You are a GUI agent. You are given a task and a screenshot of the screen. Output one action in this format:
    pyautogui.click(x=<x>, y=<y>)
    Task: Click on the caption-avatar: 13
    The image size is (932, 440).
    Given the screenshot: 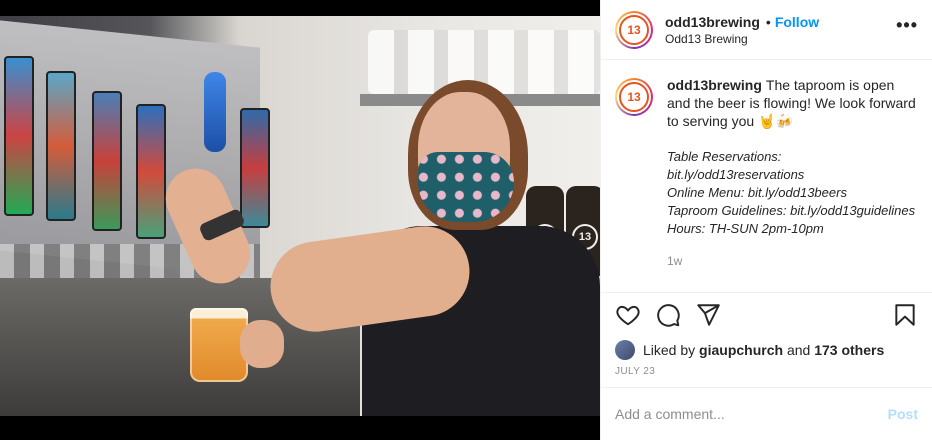 What is the action you would take?
    pyautogui.click(x=634, y=97)
    